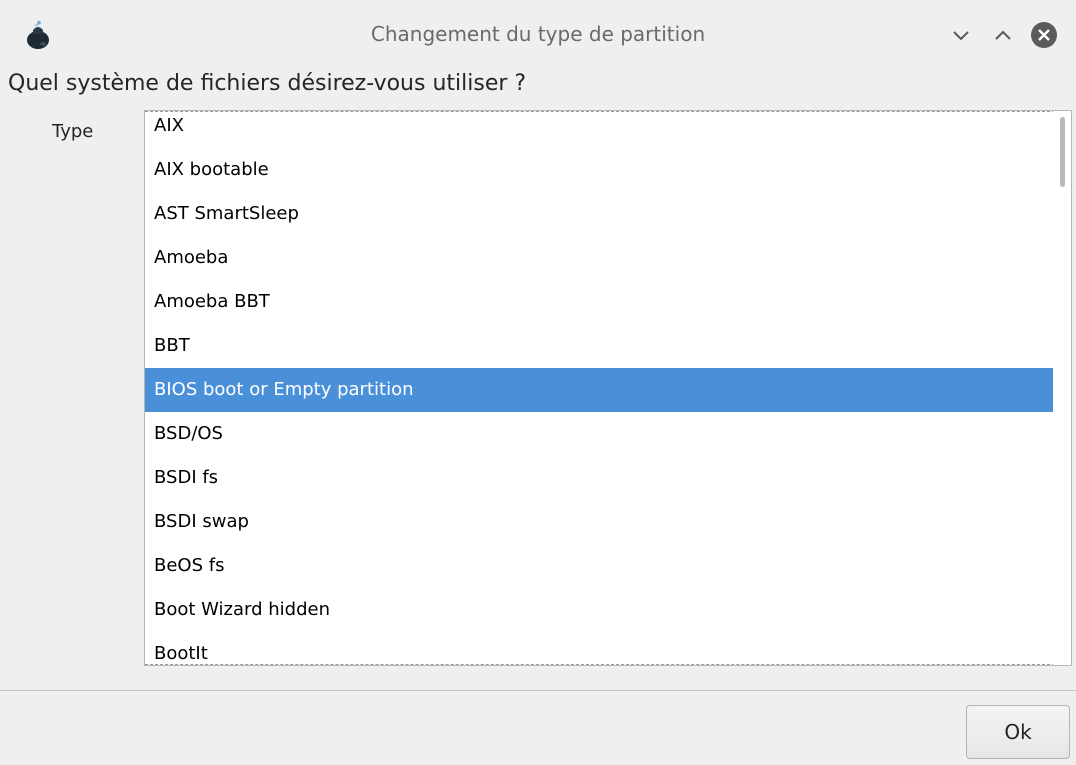  What do you see at coordinates (599, 129) in the screenshot?
I see `list-item: AIX` at bounding box center [599, 129].